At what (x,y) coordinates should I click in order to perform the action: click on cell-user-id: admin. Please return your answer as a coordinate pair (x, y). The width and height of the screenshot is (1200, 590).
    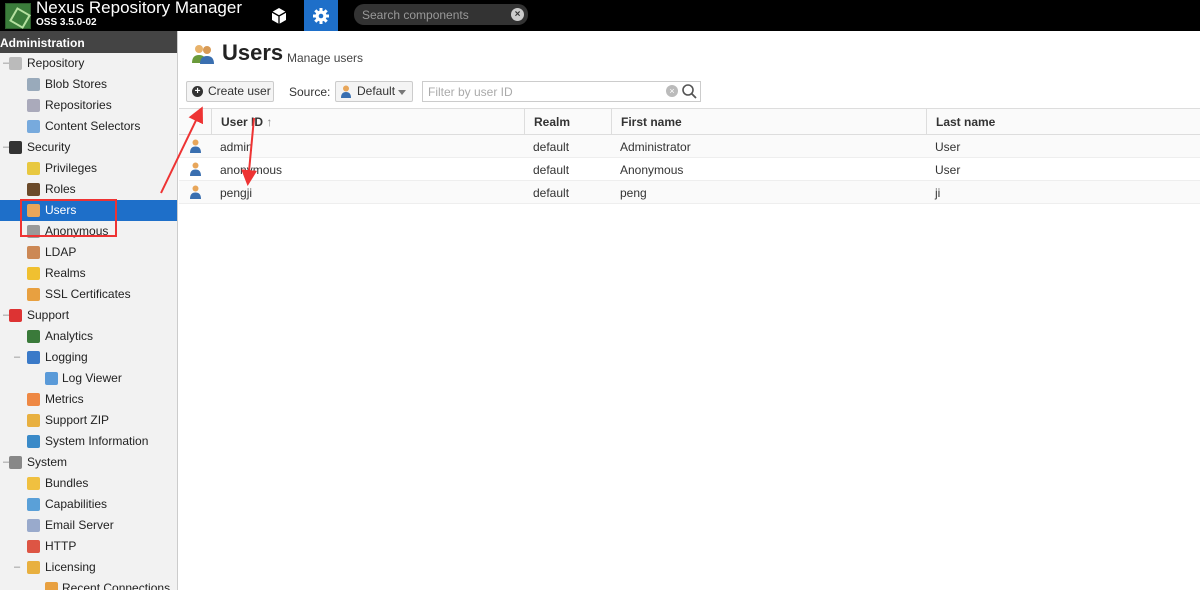
    Looking at the image, I should click on (236, 147).